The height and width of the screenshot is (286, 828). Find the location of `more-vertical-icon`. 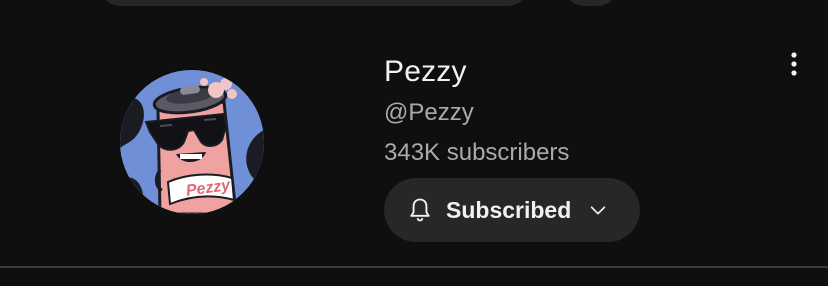

more-vertical-icon is located at coordinates (794, 64).